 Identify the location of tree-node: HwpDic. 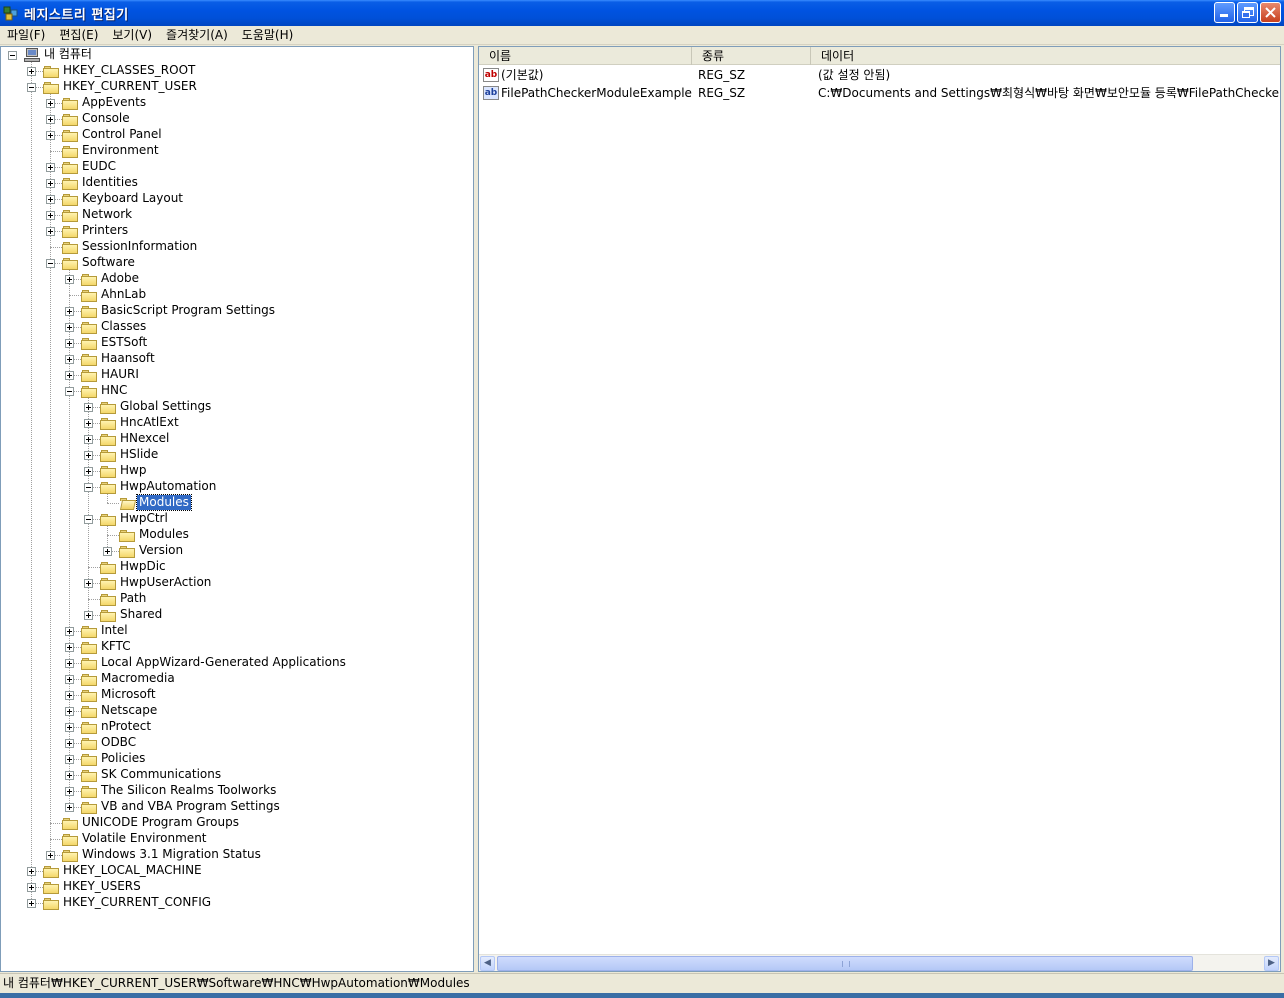
(237, 567).